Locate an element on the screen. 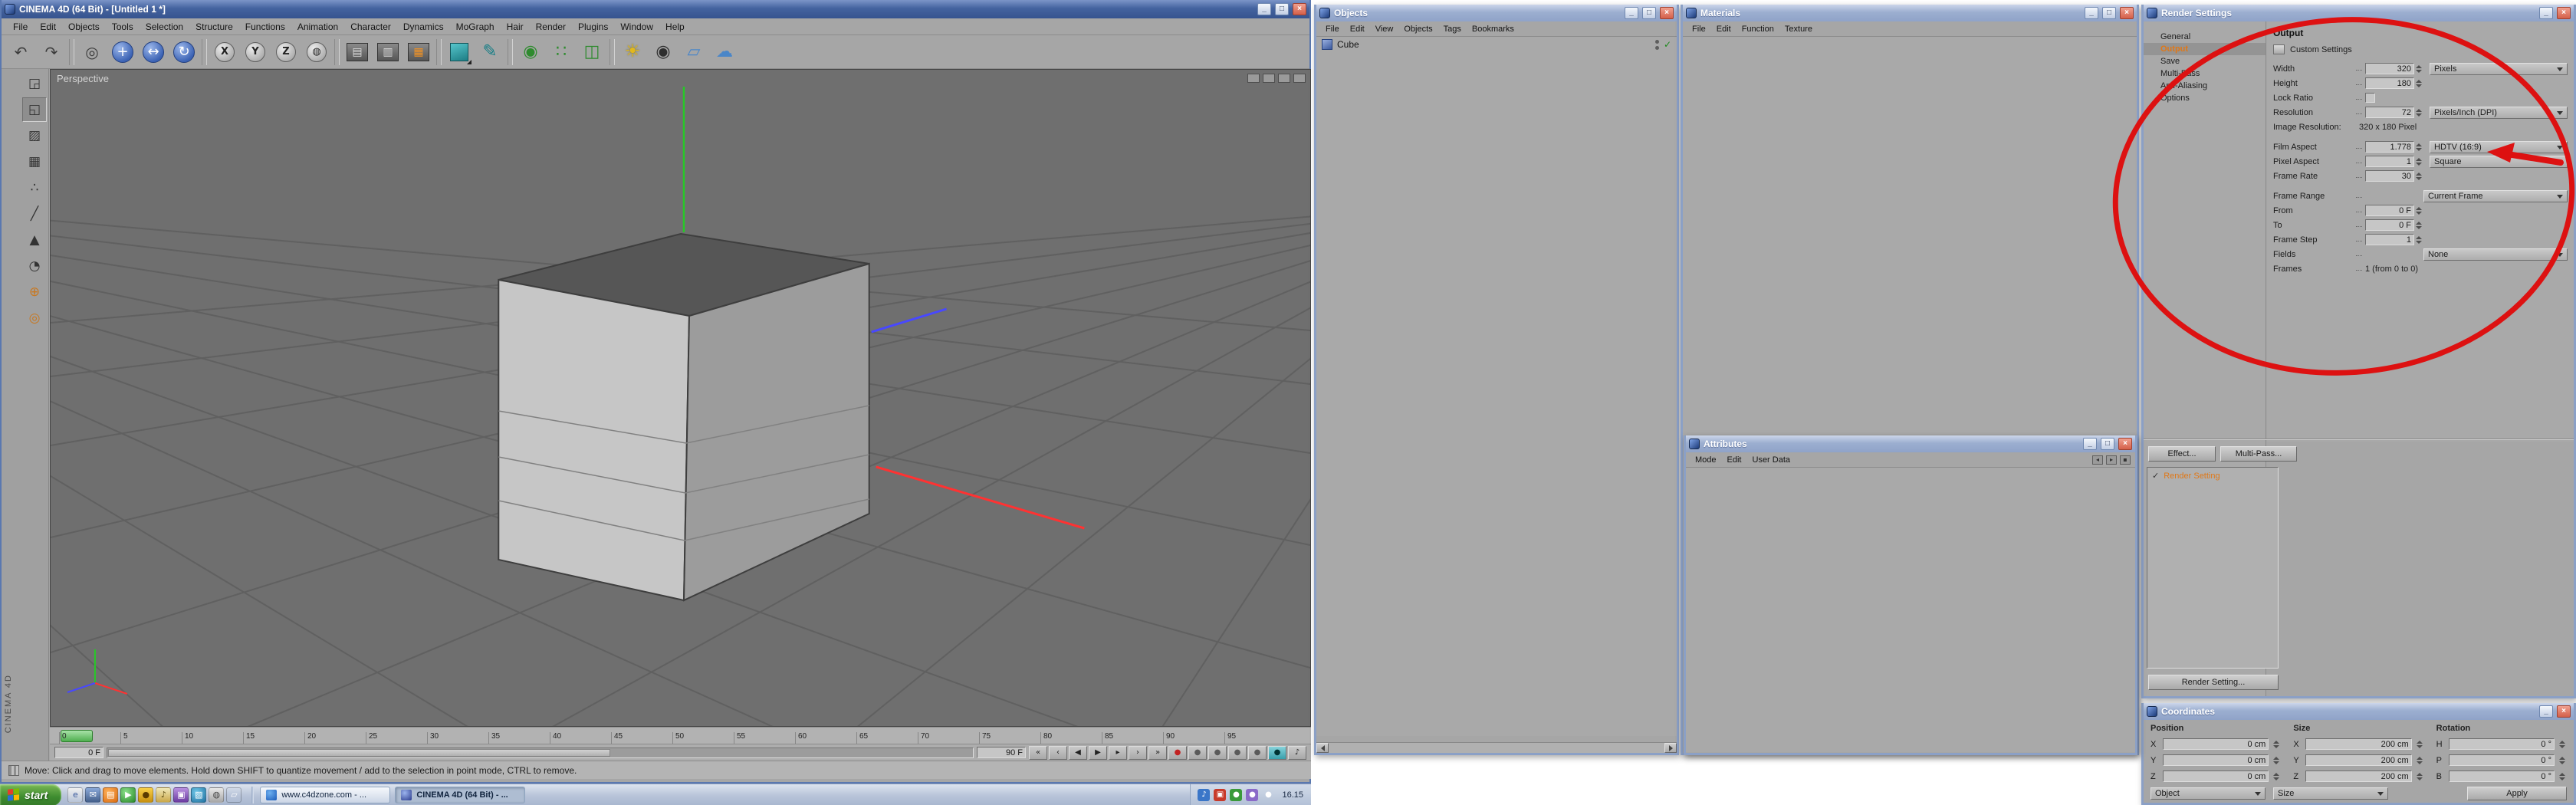  width-input: 320 is located at coordinates (2389, 68).